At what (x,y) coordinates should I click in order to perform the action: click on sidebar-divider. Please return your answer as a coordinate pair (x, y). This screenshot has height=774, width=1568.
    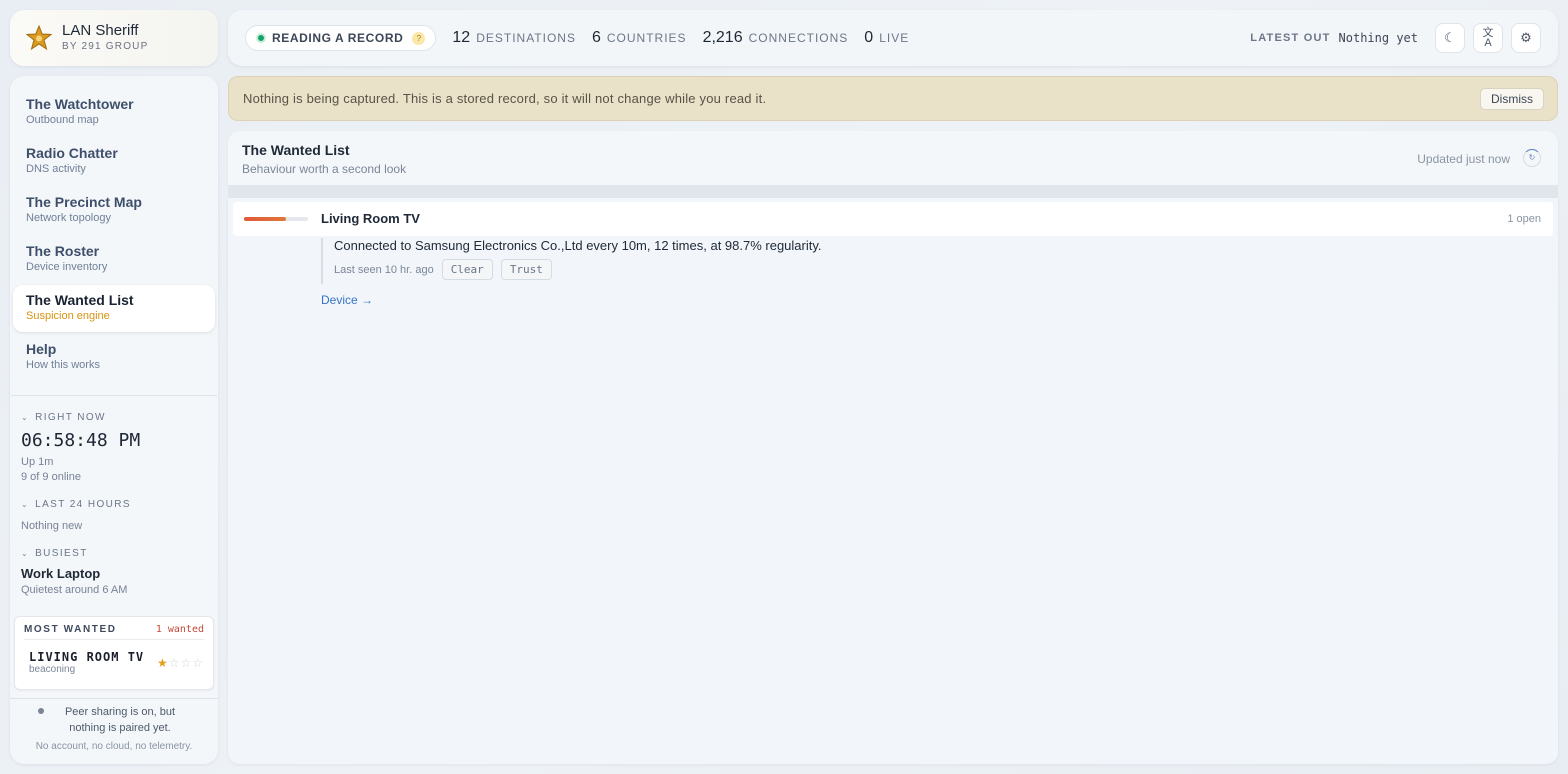
    Looking at the image, I should click on (114, 395).